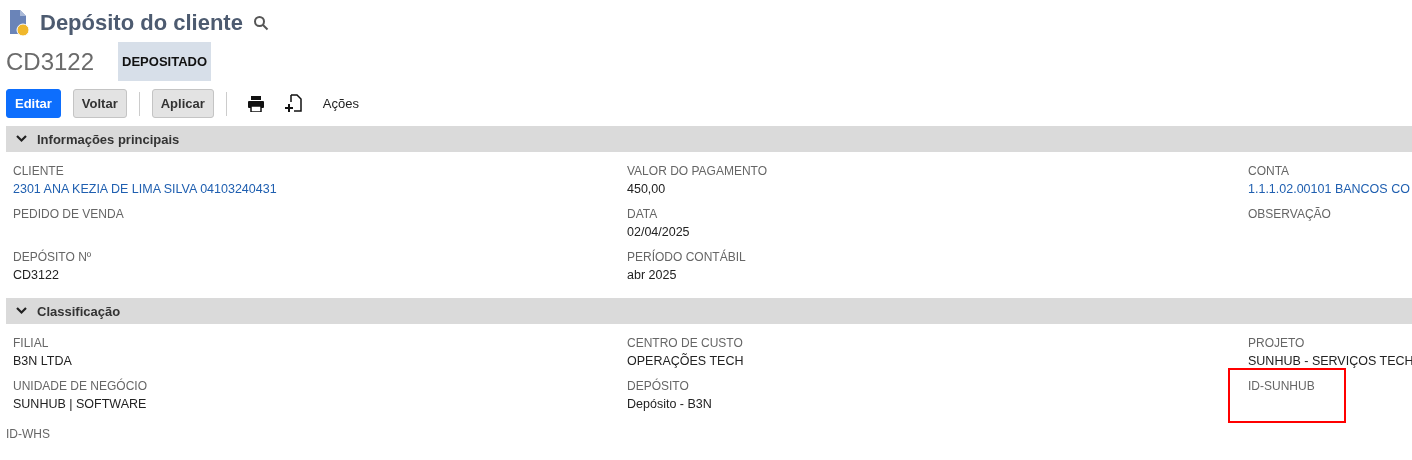 This screenshot has width=1412, height=460. Describe the element at coordinates (1330, 361) in the screenshot. I see `field-value: SUNHUB - SERVIÇOS TECH` at that location.